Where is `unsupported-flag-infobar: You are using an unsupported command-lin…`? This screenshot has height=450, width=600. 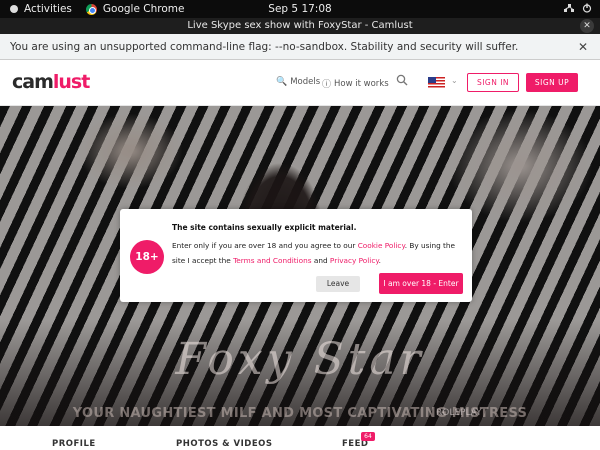 unsupported-flag-infobar: You are using an unsupported command-lin… is located at coordinates (300, 47).